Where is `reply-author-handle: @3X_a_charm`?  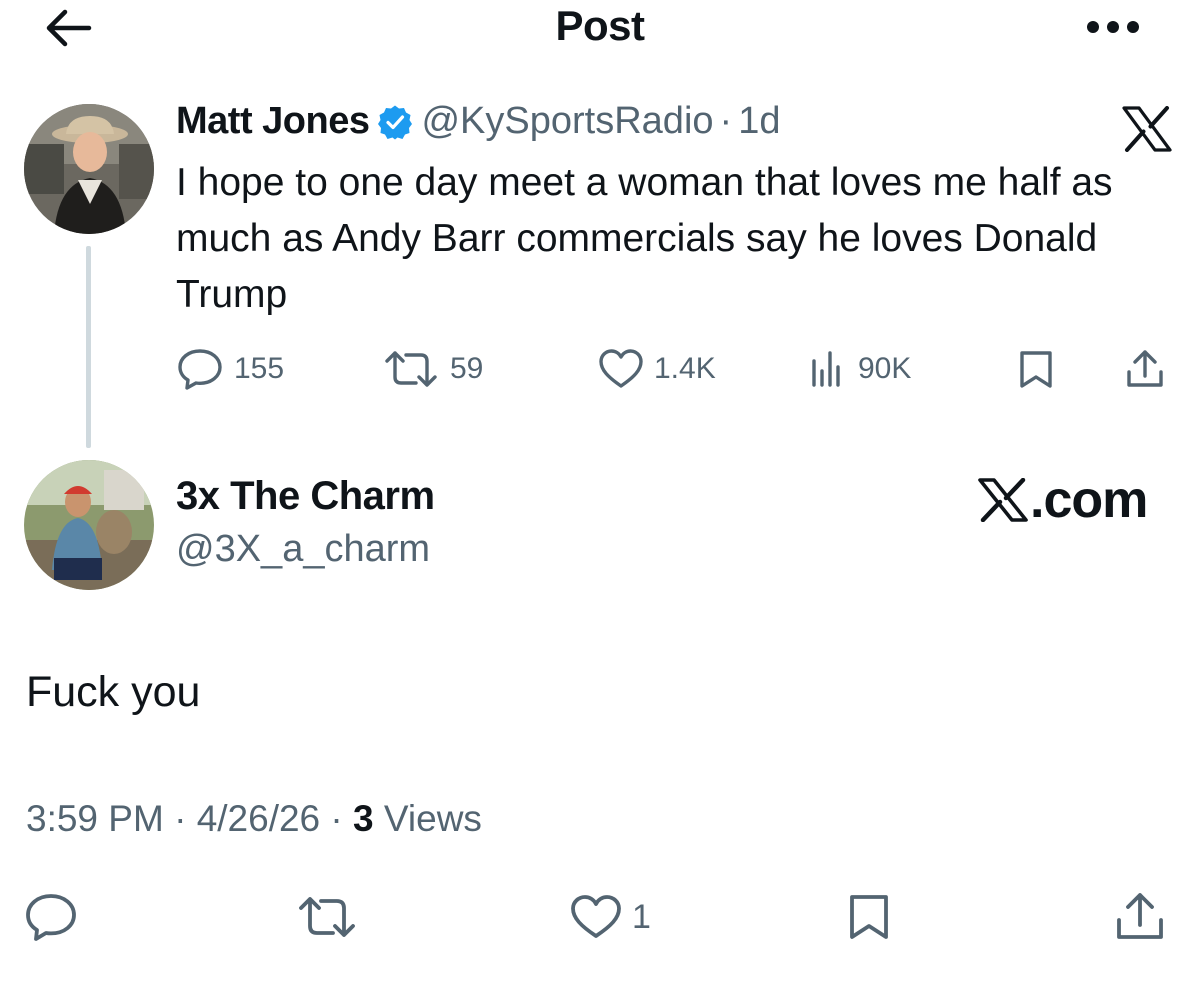 reply-author-handle: @3X_a_charm is located at coordinates (303, 549).